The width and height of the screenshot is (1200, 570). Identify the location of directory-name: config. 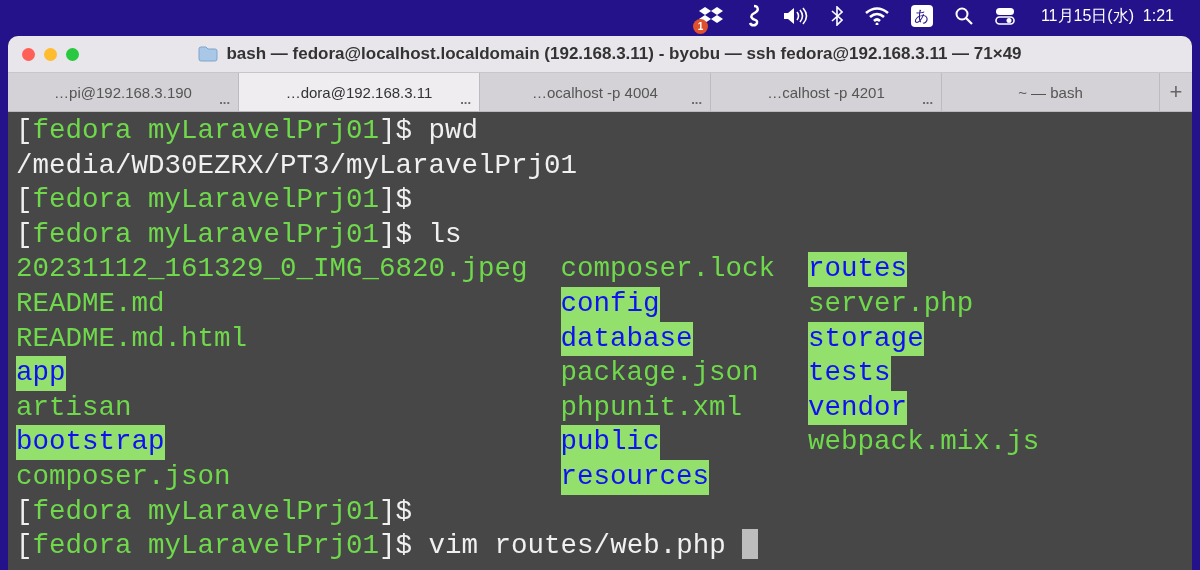
(610, 304).